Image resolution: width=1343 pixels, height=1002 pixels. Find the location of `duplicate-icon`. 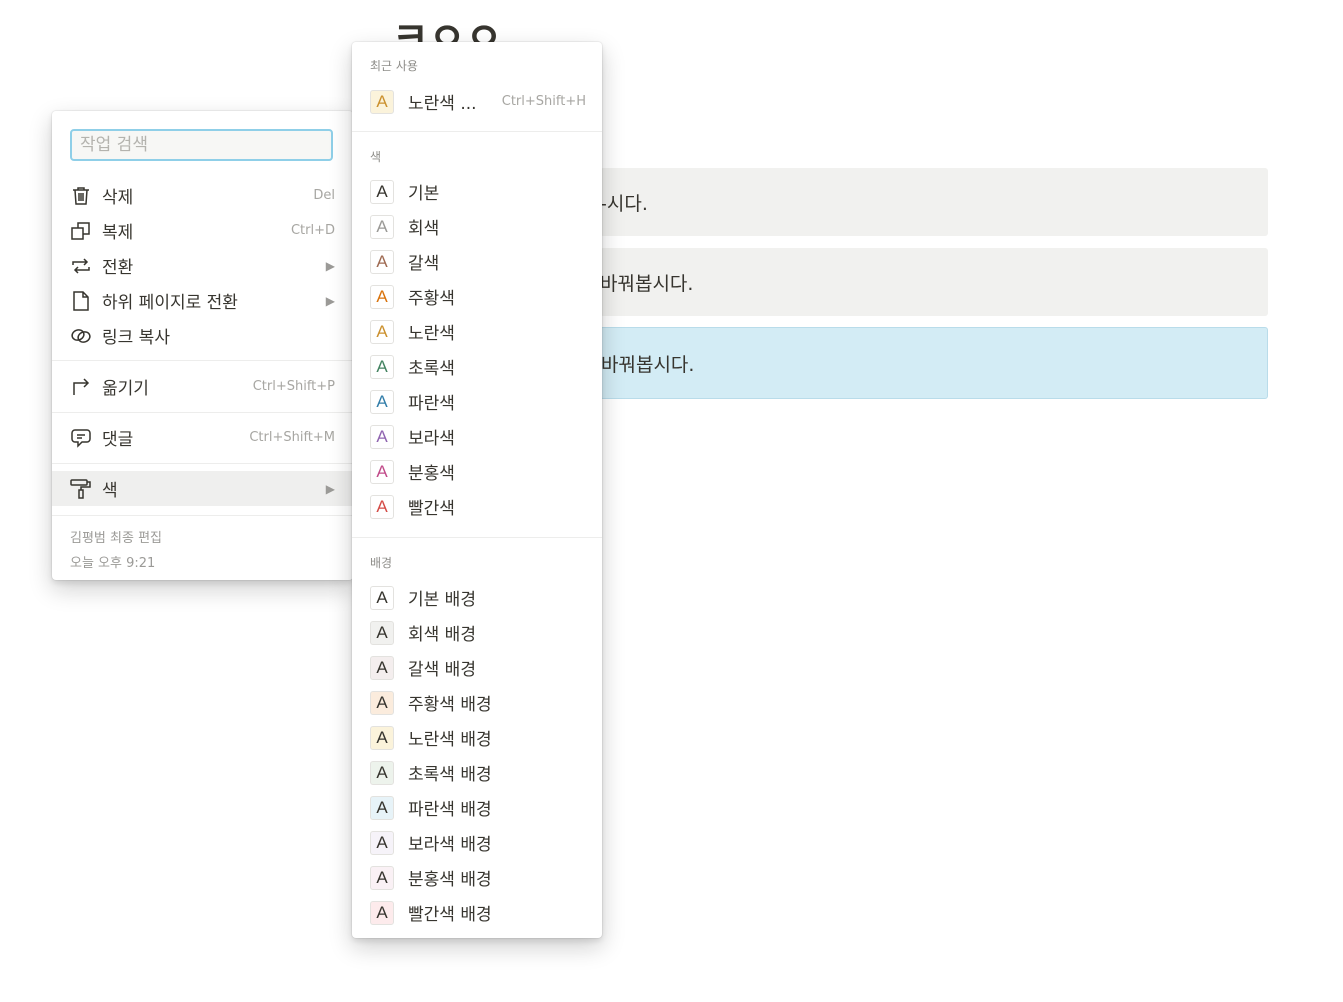

duplicate-icon is located at coordinates (81, 231).